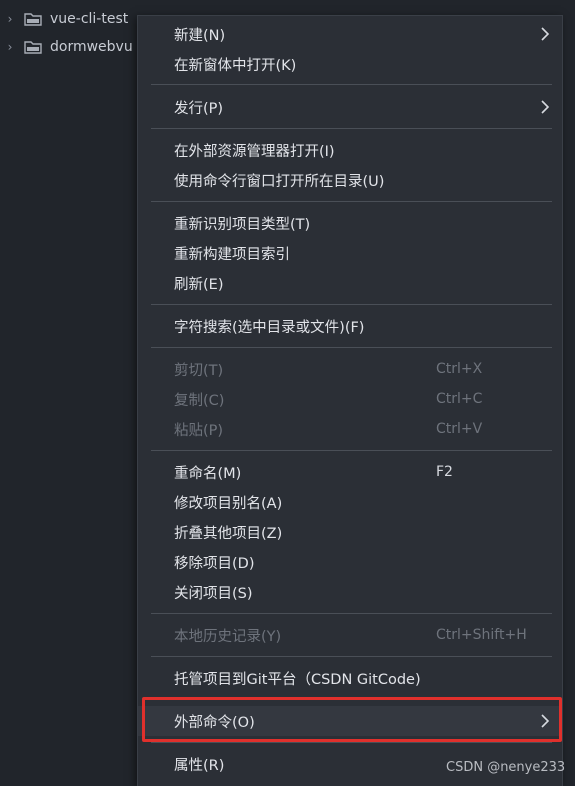 This screenshot has height=786, width=575. I want to click on menu-item-shortcut: Ctrl+C, so click(459, 399).